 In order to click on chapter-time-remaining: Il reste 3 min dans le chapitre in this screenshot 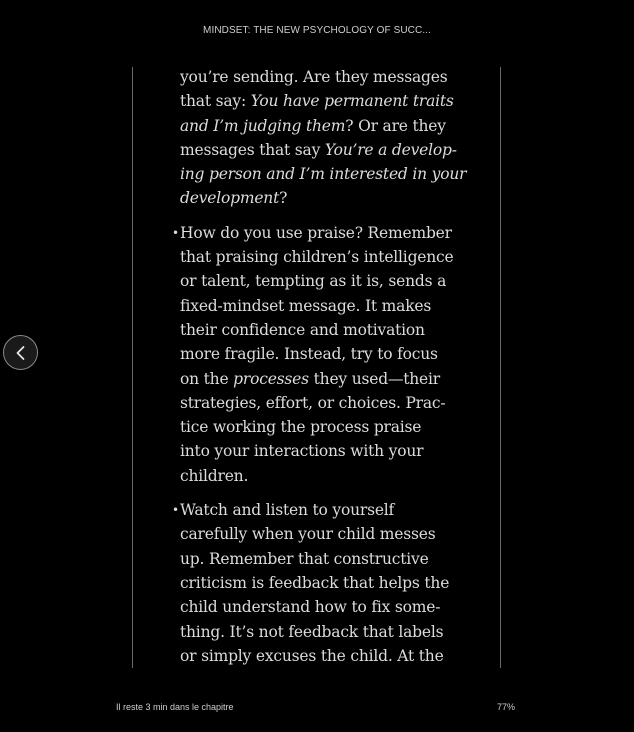, I will do `click(175, 707)`.